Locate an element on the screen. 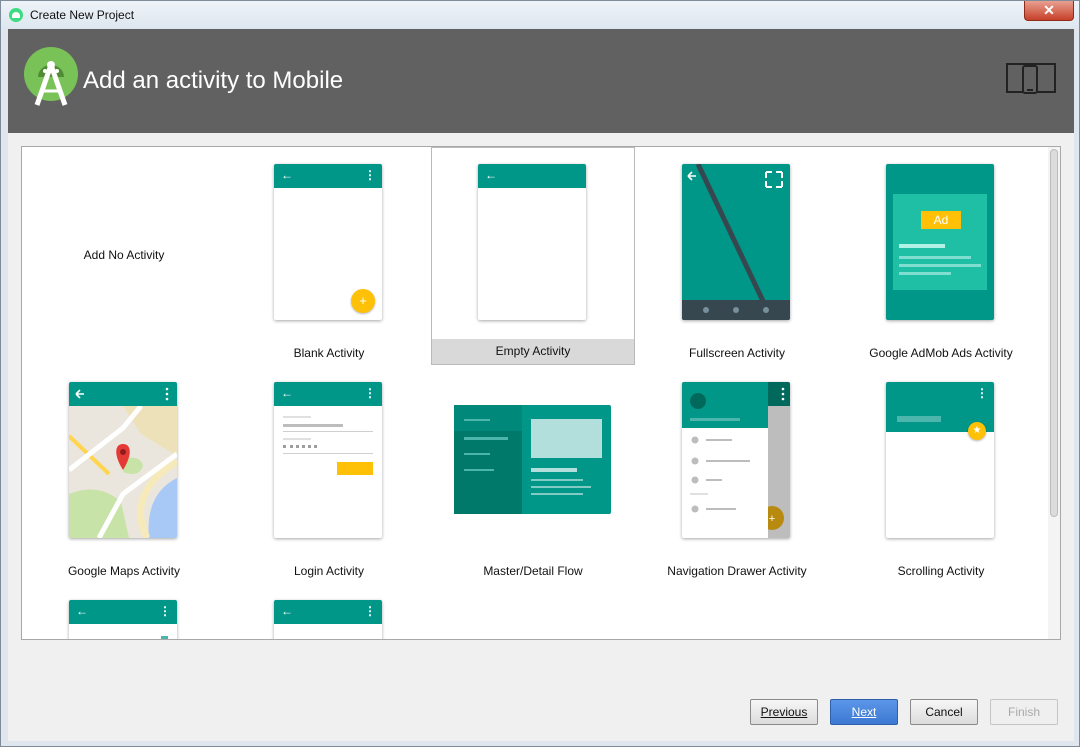 Image resolution: width=1080 pixels, height=747 pixels. template-label: Navigation Drawer Activity is located at coordinates (737, 571).